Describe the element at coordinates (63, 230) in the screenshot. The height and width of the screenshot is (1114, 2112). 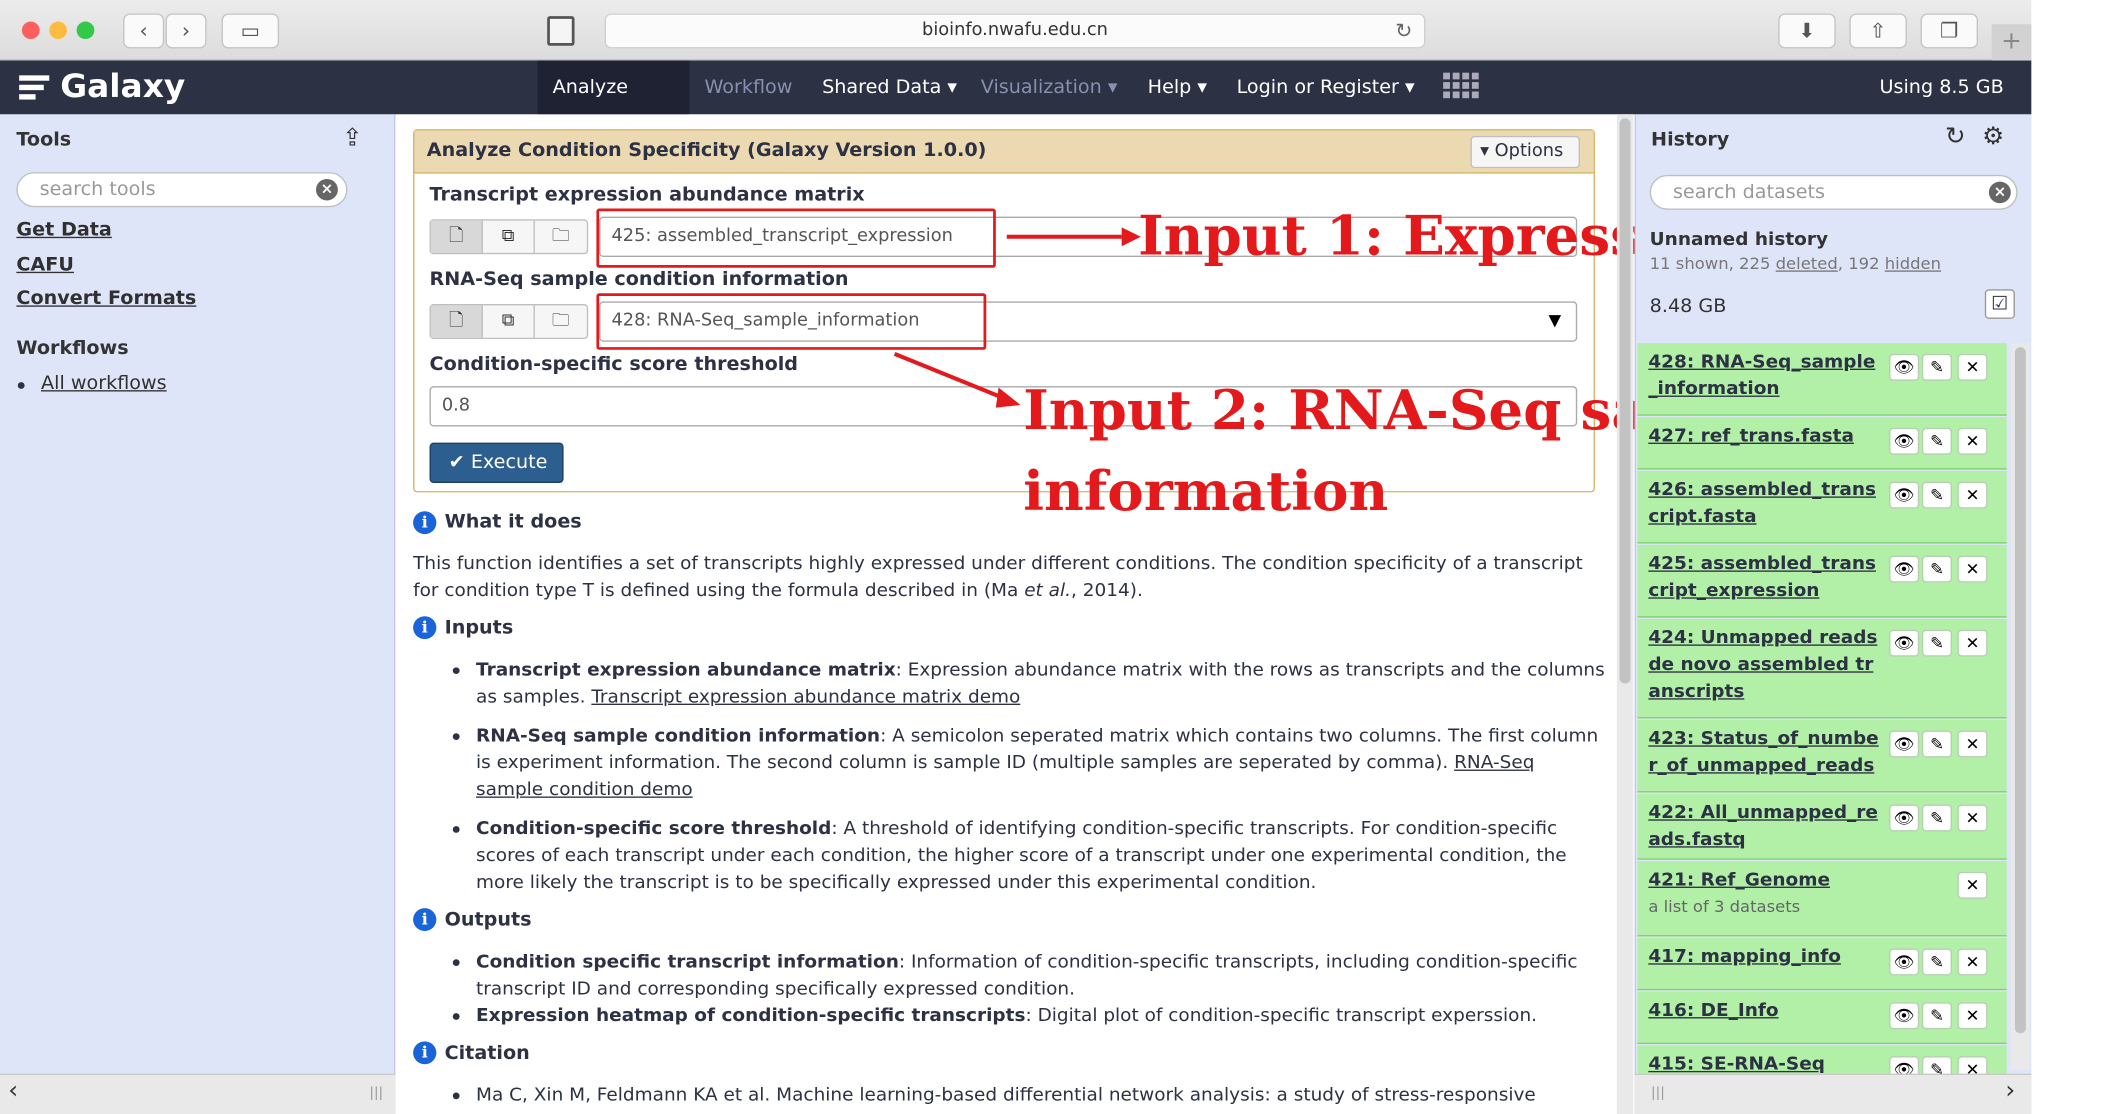
I see `tool-link-get-data: Get Data` at that location.